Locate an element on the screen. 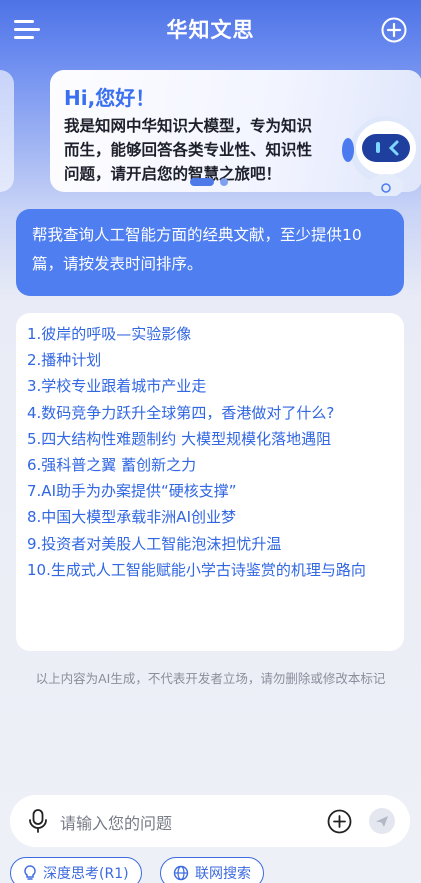  top-bar: 华知文思 is located at coordinates (210, 31).